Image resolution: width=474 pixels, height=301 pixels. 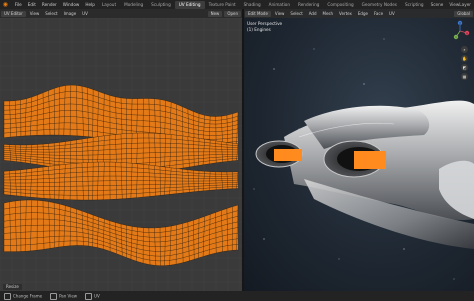 What do you see at coordinates (70, 13) in the screenshot?
I see `uv-menu-image: Image` at bounding box center [70, 13].